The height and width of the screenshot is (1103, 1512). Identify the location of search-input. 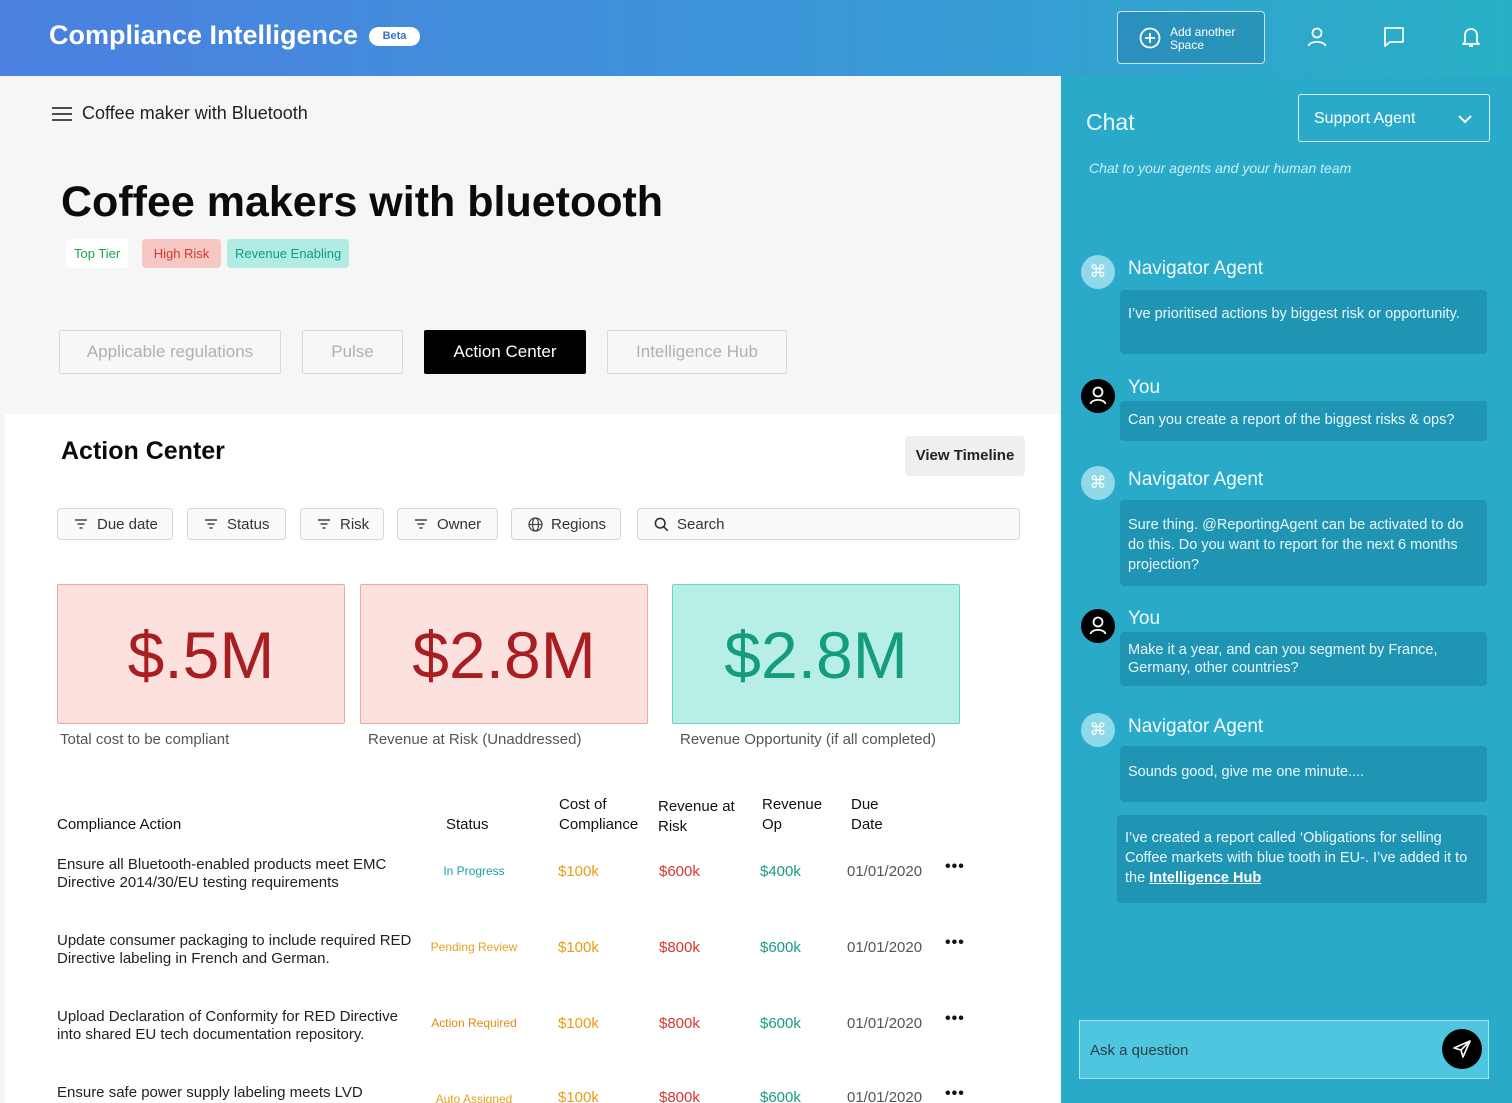
(842, 524).